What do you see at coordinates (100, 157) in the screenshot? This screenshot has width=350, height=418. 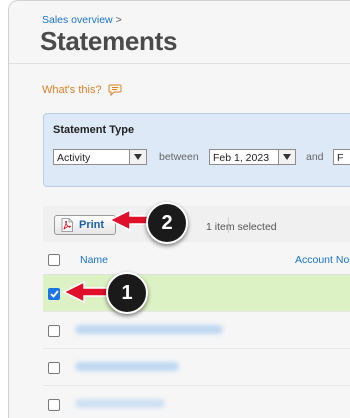 I see `statement-type-select: Activity` at bounding box center [100, 157].